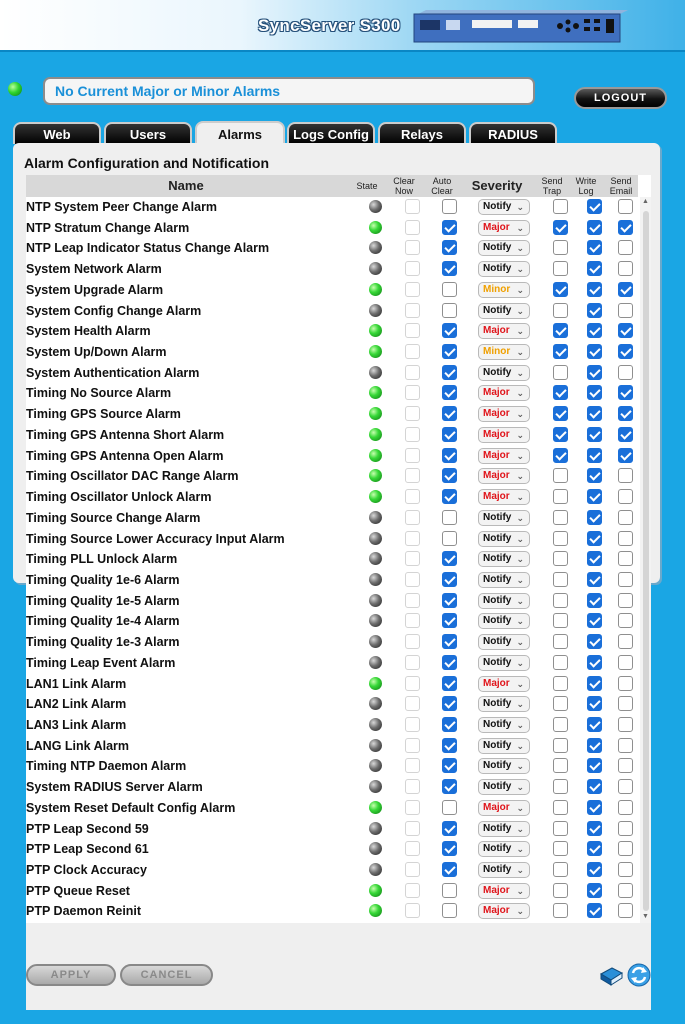 The image size is (685, 1024). I want to click on cancel-button: CANCEL, so click(166, 975).